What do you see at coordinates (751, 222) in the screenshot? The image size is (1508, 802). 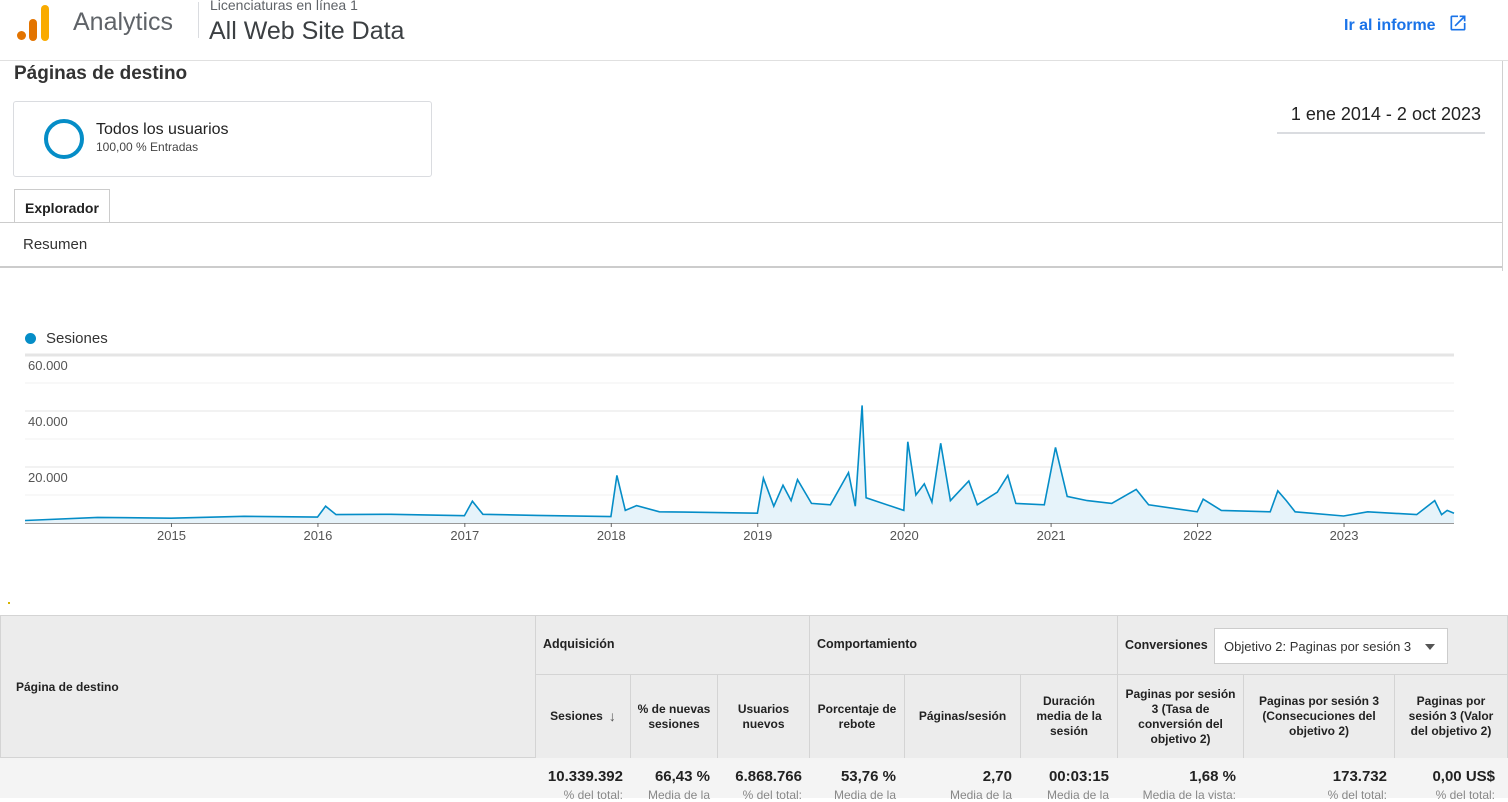 I see `tab-divider` at bounding box center [751, 222].